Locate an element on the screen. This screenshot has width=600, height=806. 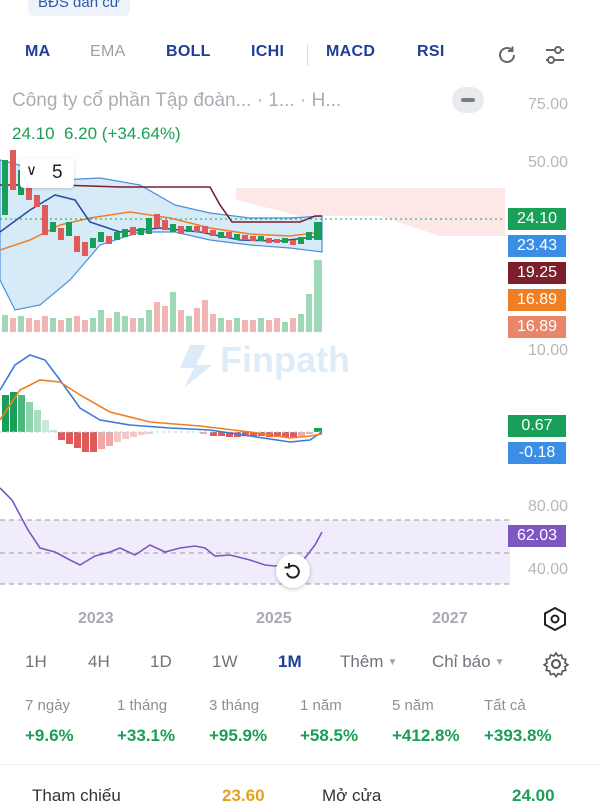
signal-badge: -0.18 is located at coordinates (537, 453).